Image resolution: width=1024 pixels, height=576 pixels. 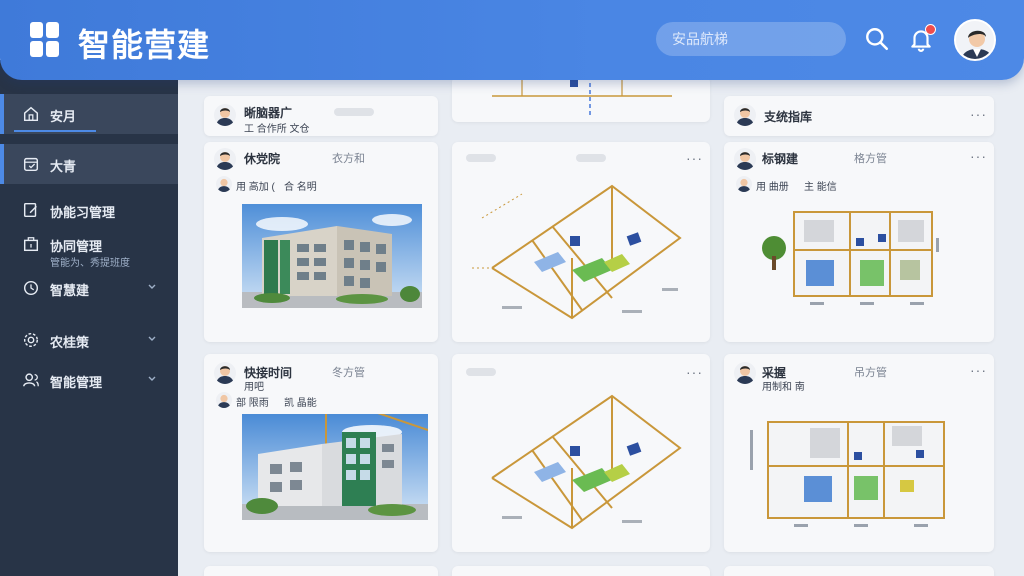 I want to click on user-avatar, so click(x=975, y=40).